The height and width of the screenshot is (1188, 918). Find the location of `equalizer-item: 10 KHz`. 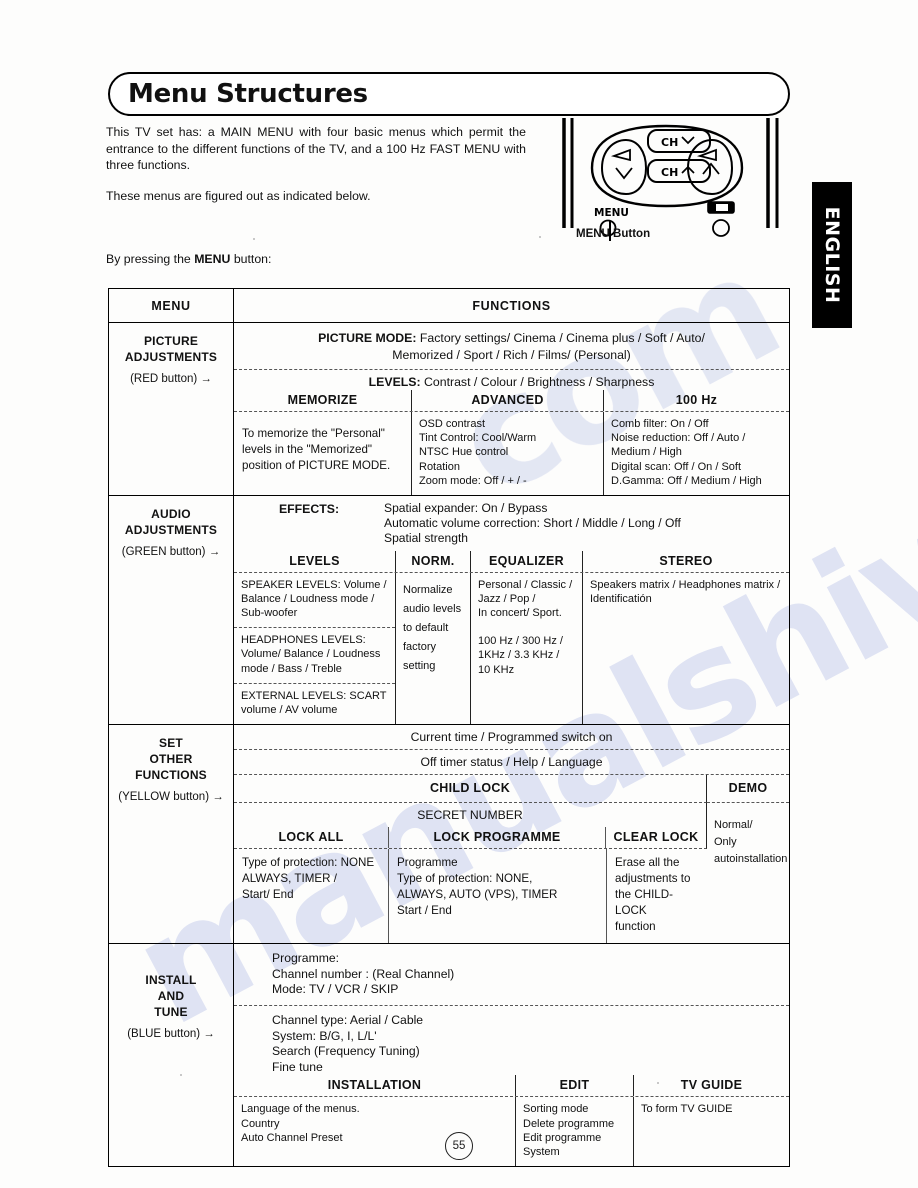

equalizer-item: 10 KHz is located at coordinates (496, 669).